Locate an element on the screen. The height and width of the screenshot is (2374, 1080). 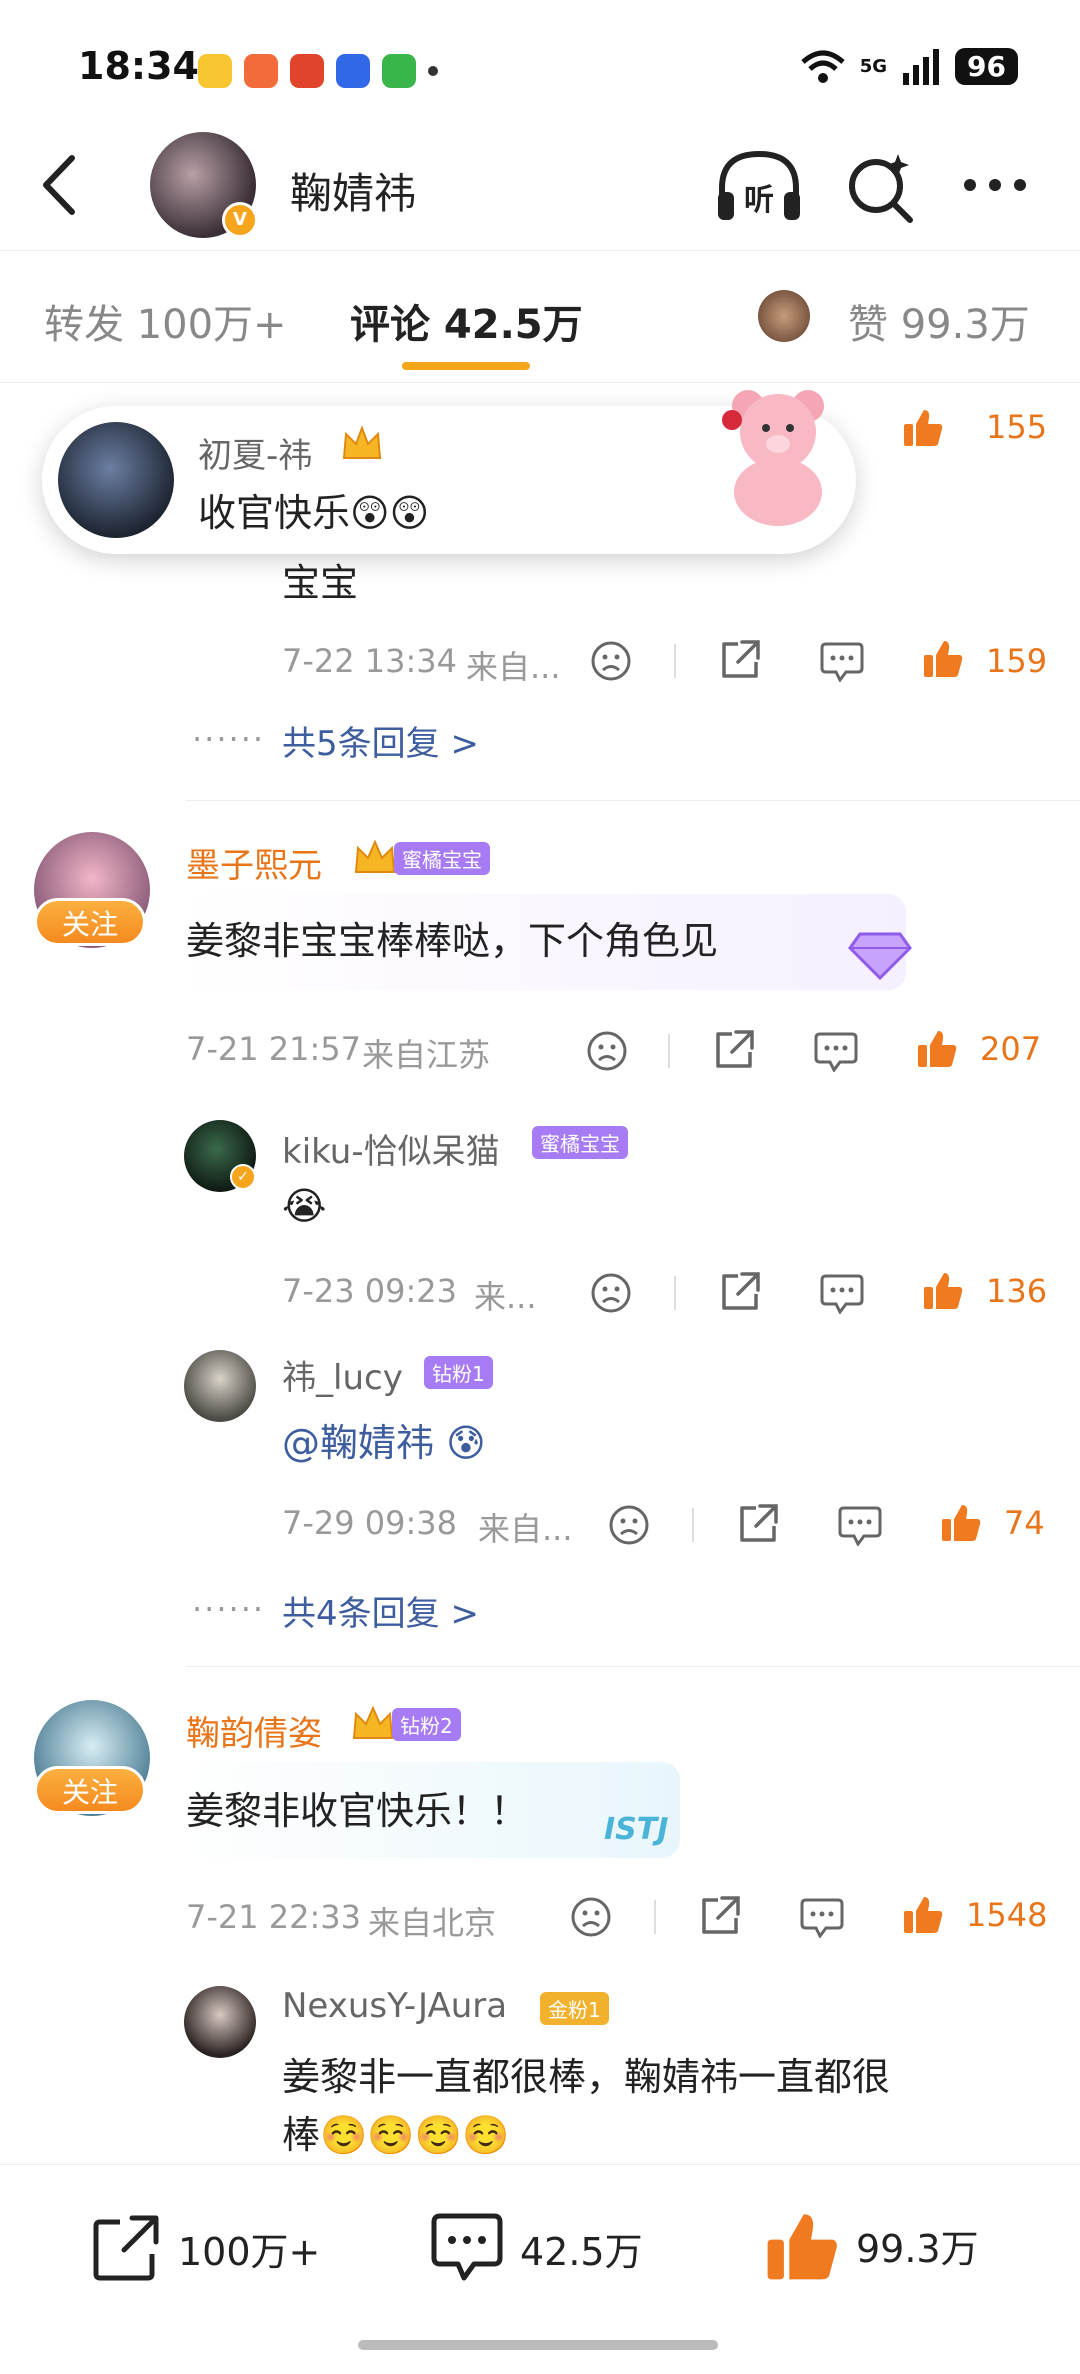
repost-share-icon is located at coordinates (126, 2248).